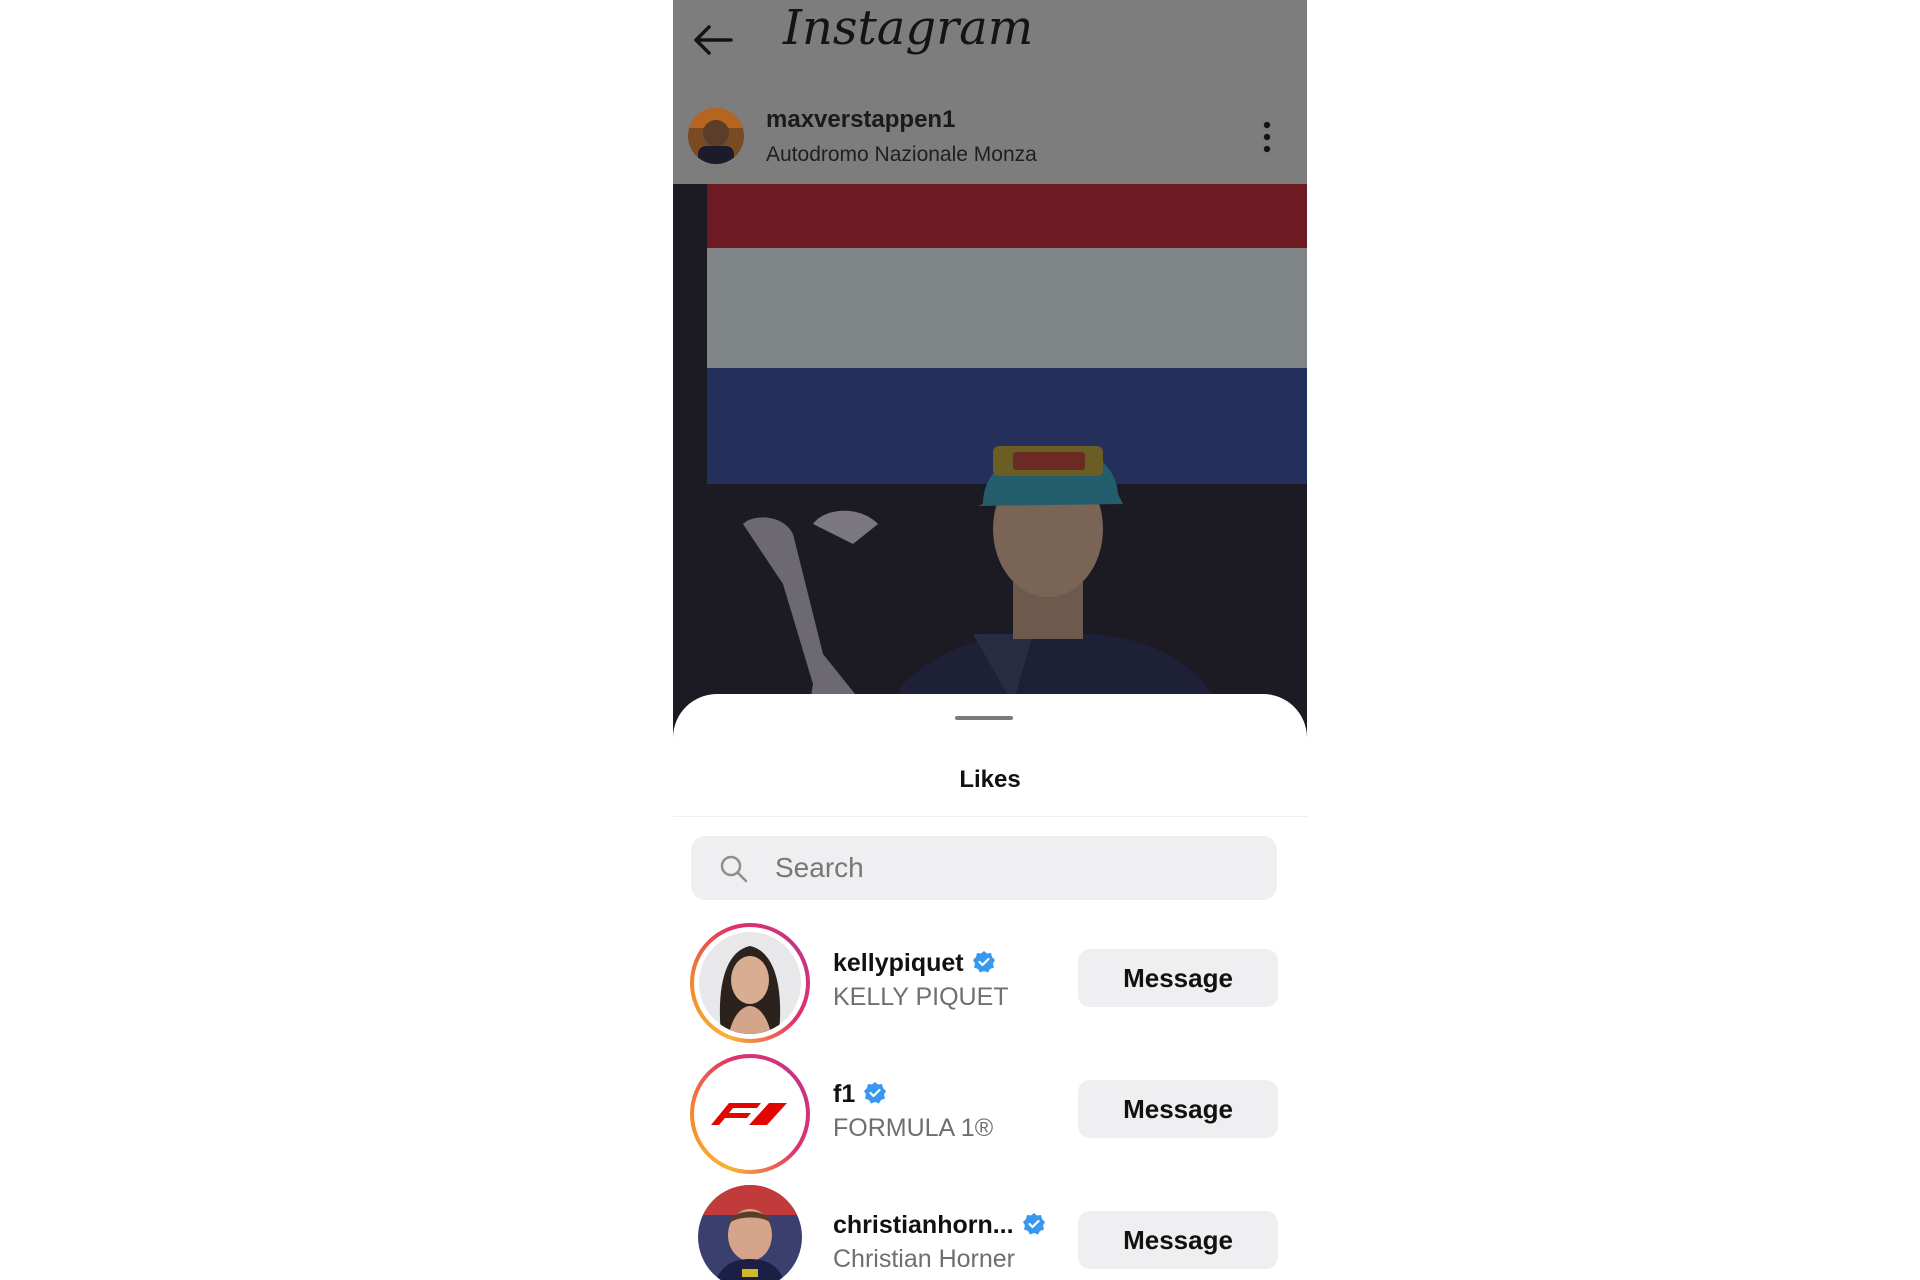 The height and width of the screenshot is (1280, 1920). Describe the element at coordinates (860, 1094) in the screenshot. I see `user-handle: f1` at that location.